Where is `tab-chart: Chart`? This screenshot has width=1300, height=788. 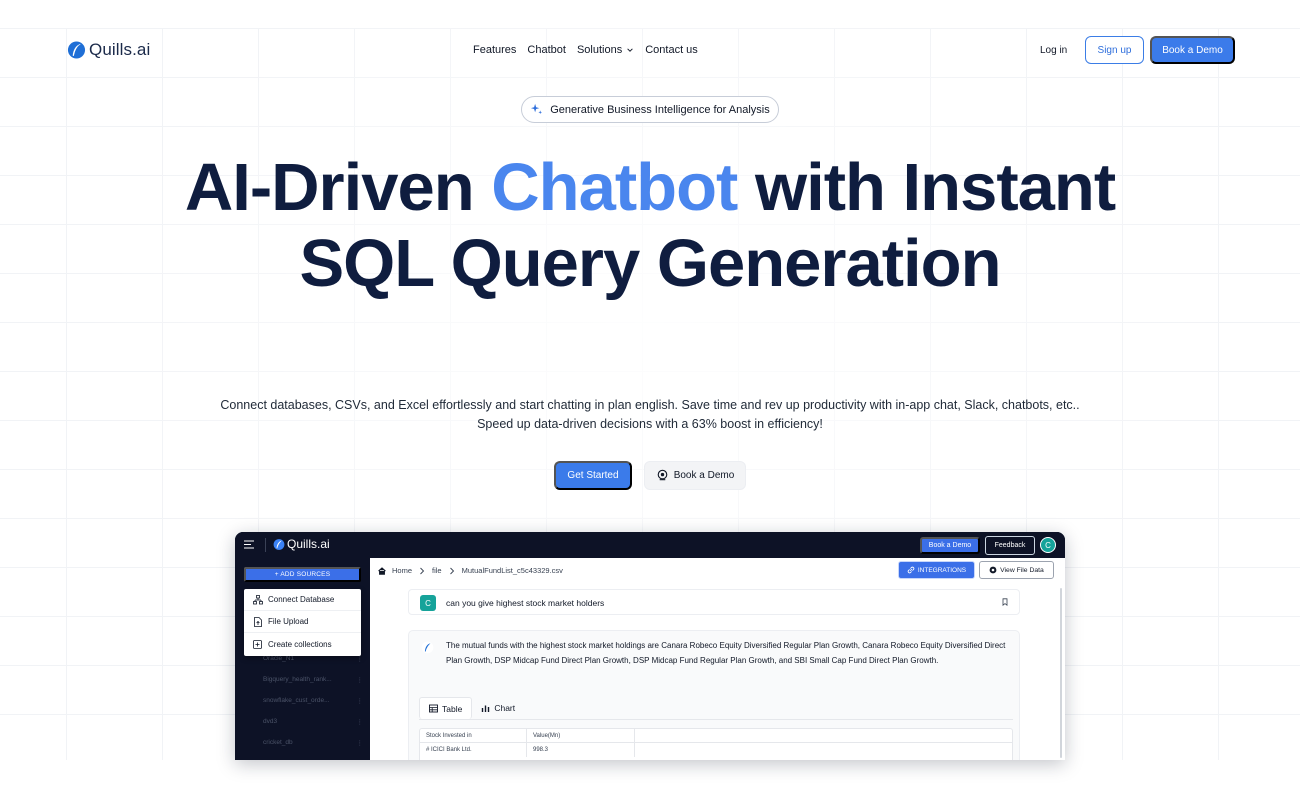 tab-chart: Chart is located at coordinates (498, 708).